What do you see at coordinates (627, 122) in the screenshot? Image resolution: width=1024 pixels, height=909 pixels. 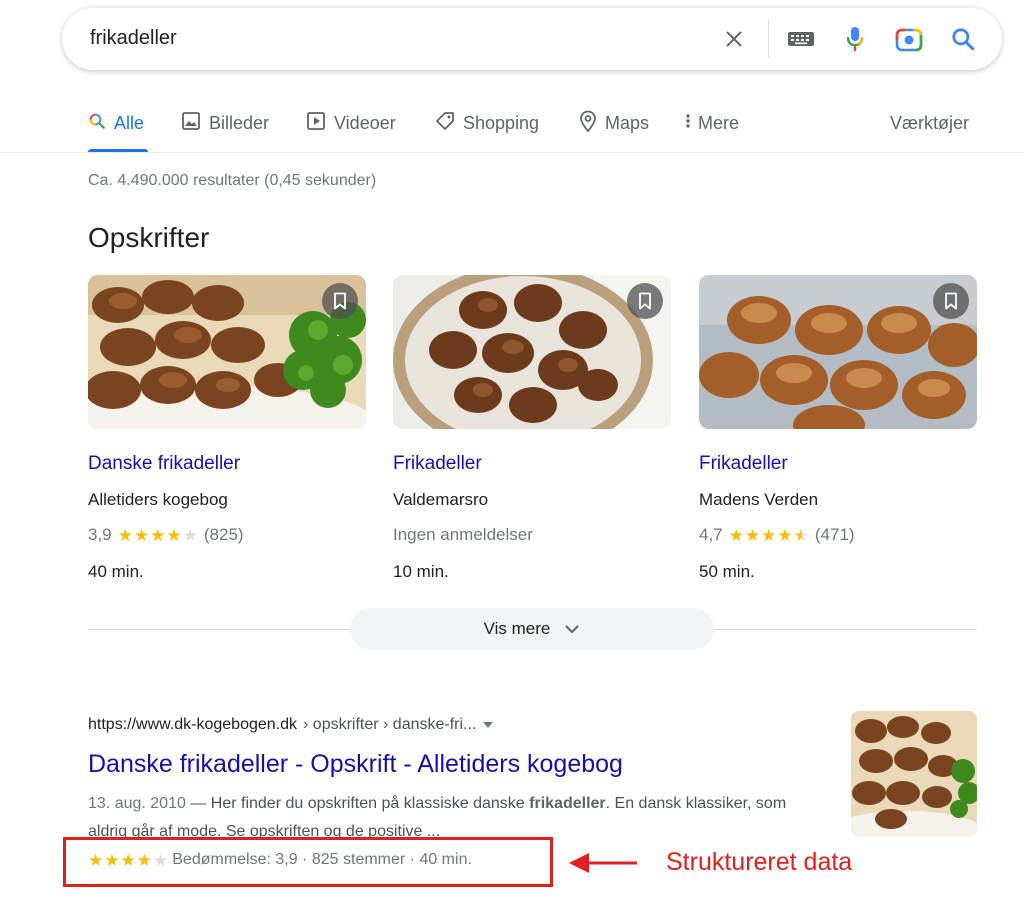 I see `tab-label: Maps` at bounding box center [627, 122].